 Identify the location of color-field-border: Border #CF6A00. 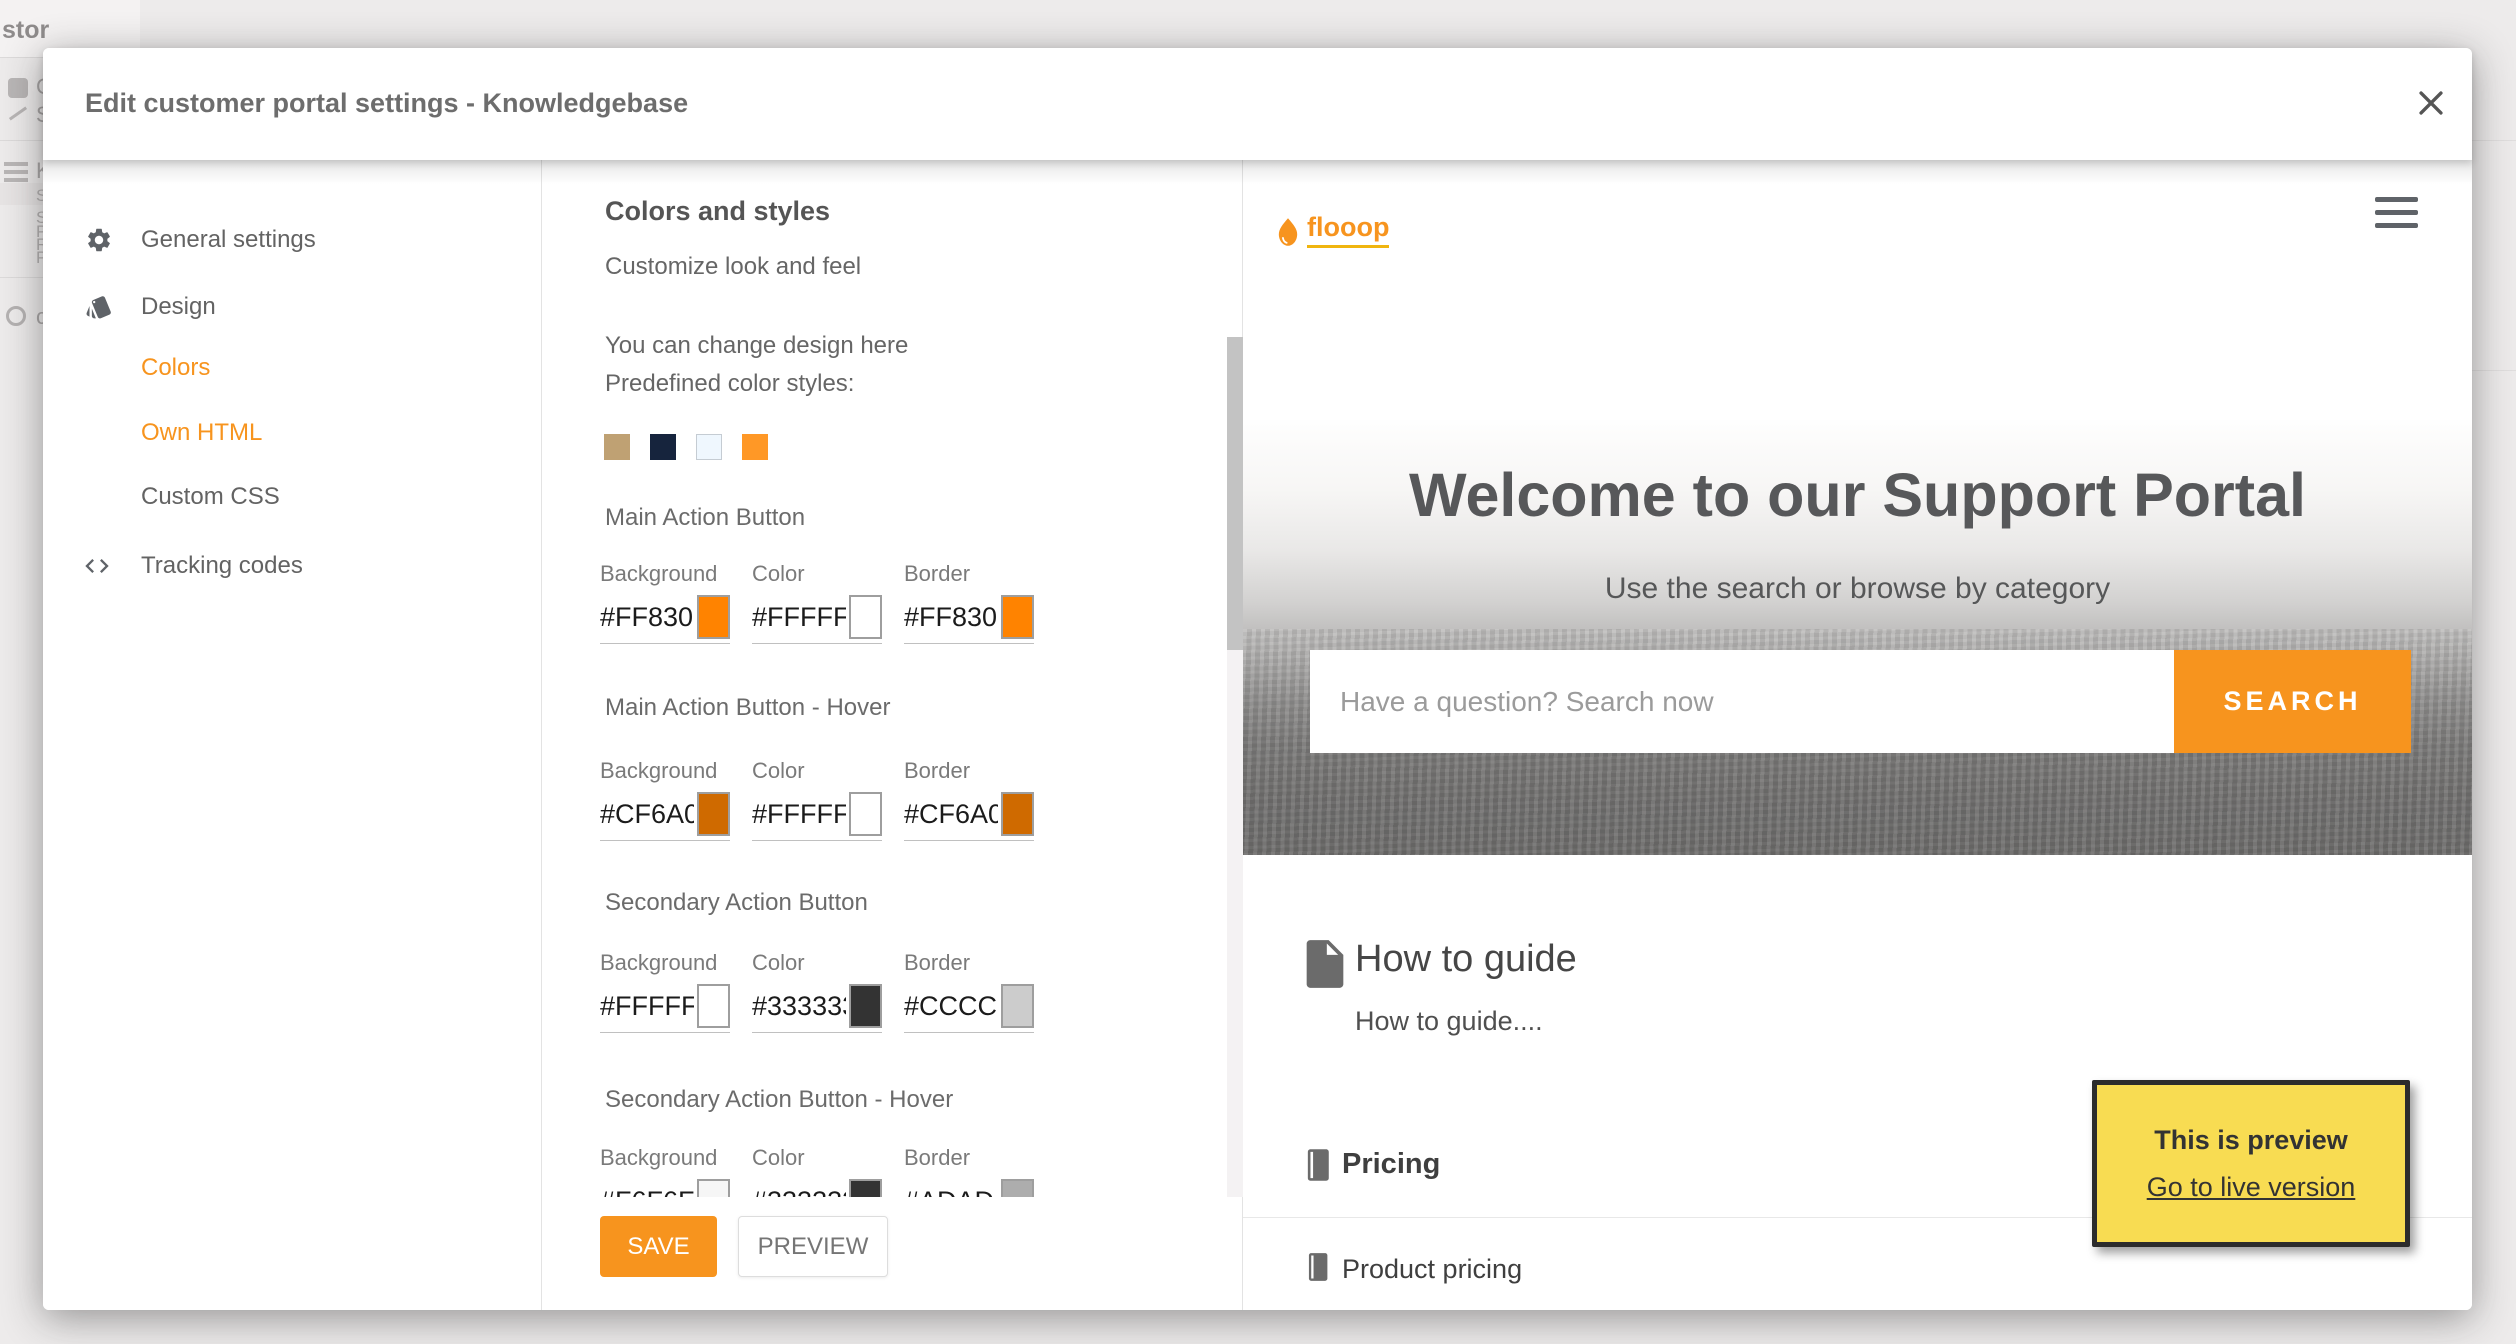
(969, 799).